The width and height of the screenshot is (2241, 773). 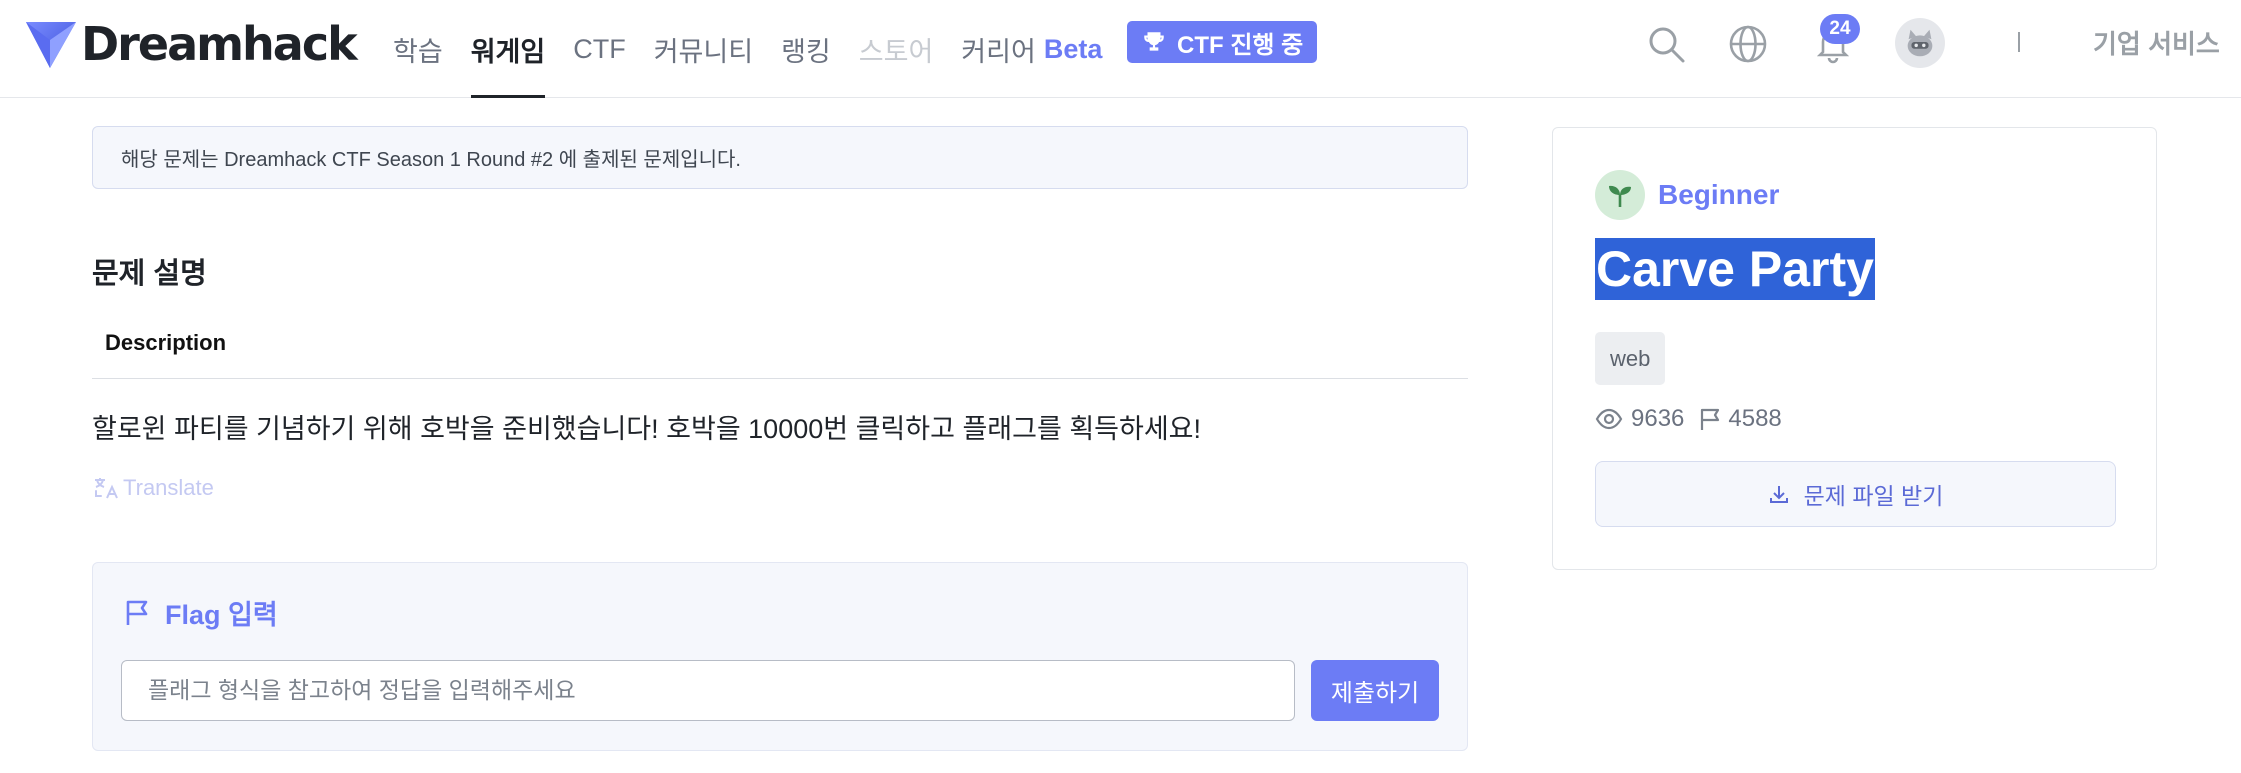 I want to click on level-text: Beginner, so click(x=1719, y=194).